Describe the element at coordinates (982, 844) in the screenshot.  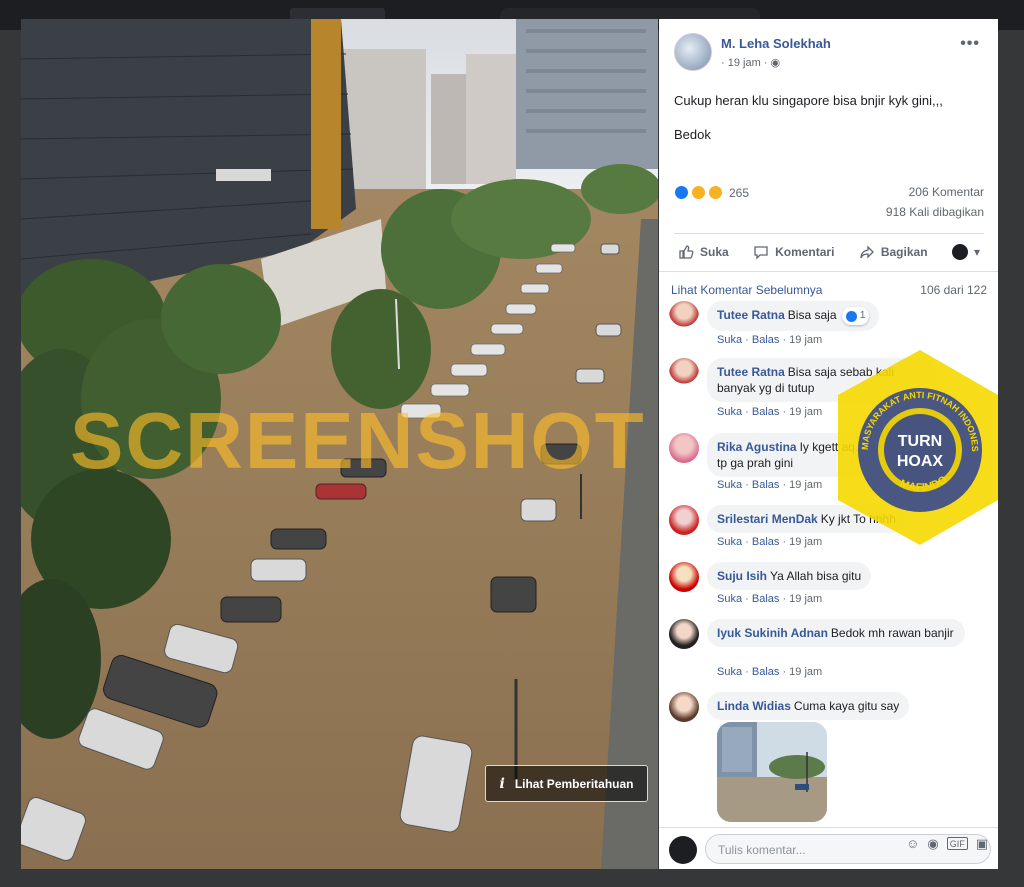
I see `sticker-icon: ▣` at that location.